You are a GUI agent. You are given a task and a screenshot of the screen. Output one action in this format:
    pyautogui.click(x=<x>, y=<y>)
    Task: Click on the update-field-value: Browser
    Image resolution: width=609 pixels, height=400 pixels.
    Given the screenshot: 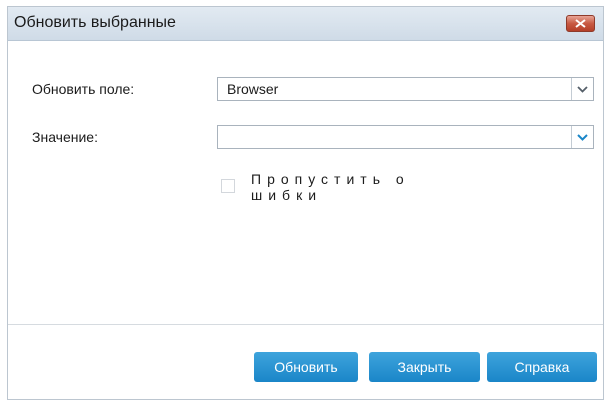 What is the action you would take?
    pyautogui.click(x=253, y=89)
    